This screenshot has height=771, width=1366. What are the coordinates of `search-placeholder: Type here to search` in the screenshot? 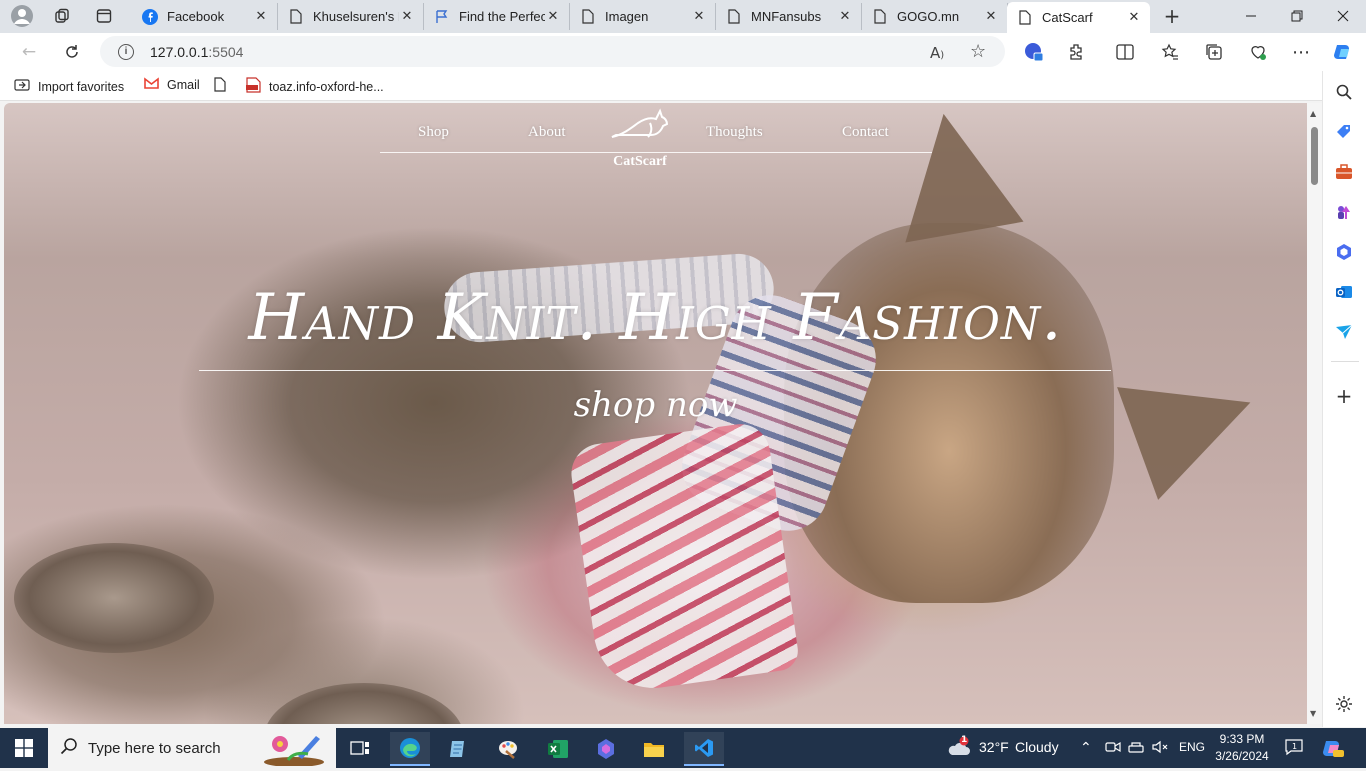 It's located at (154, 748).